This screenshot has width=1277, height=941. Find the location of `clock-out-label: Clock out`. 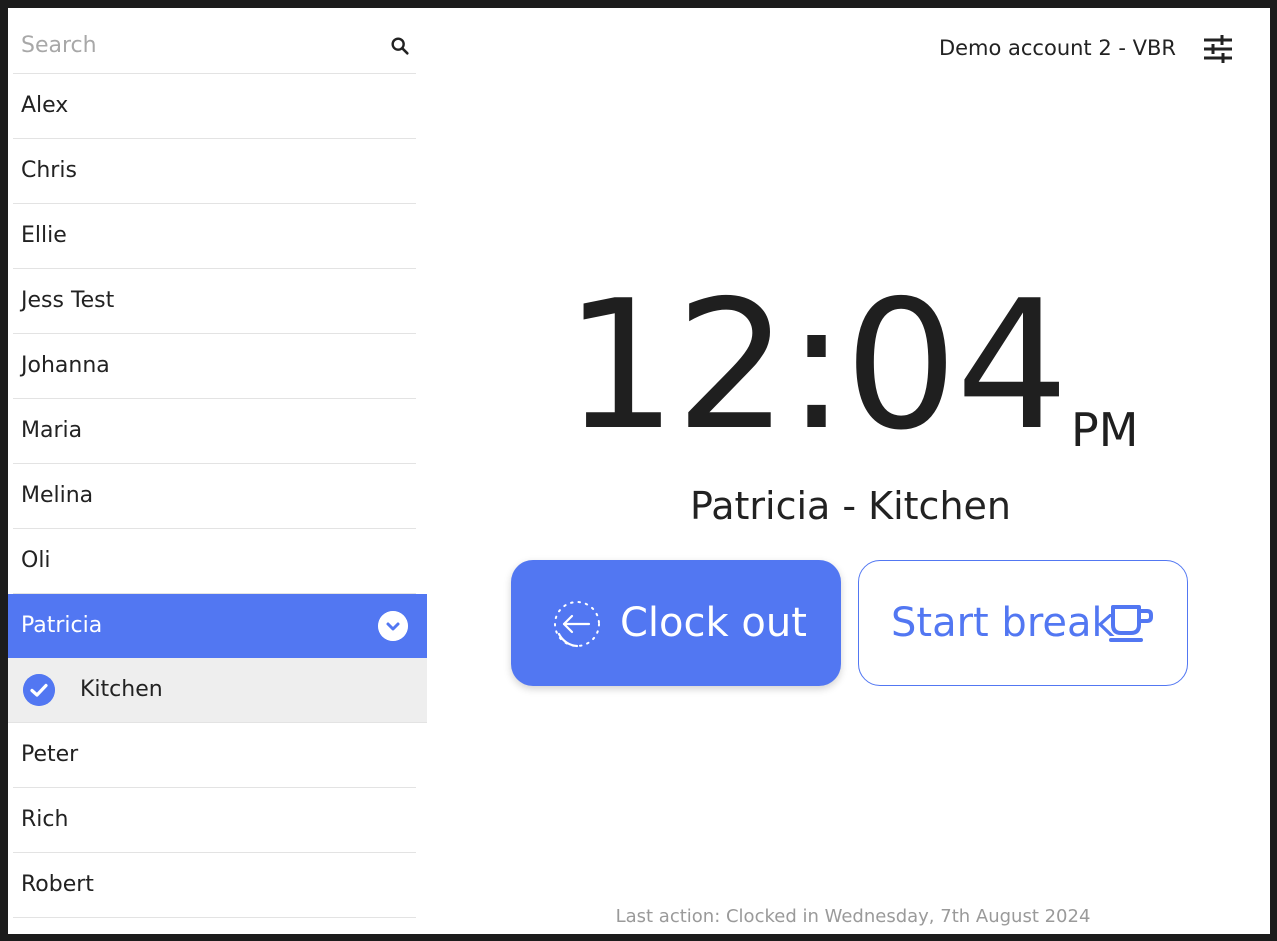

clock-out-label: Clock out is located at coordinates (713, 623).